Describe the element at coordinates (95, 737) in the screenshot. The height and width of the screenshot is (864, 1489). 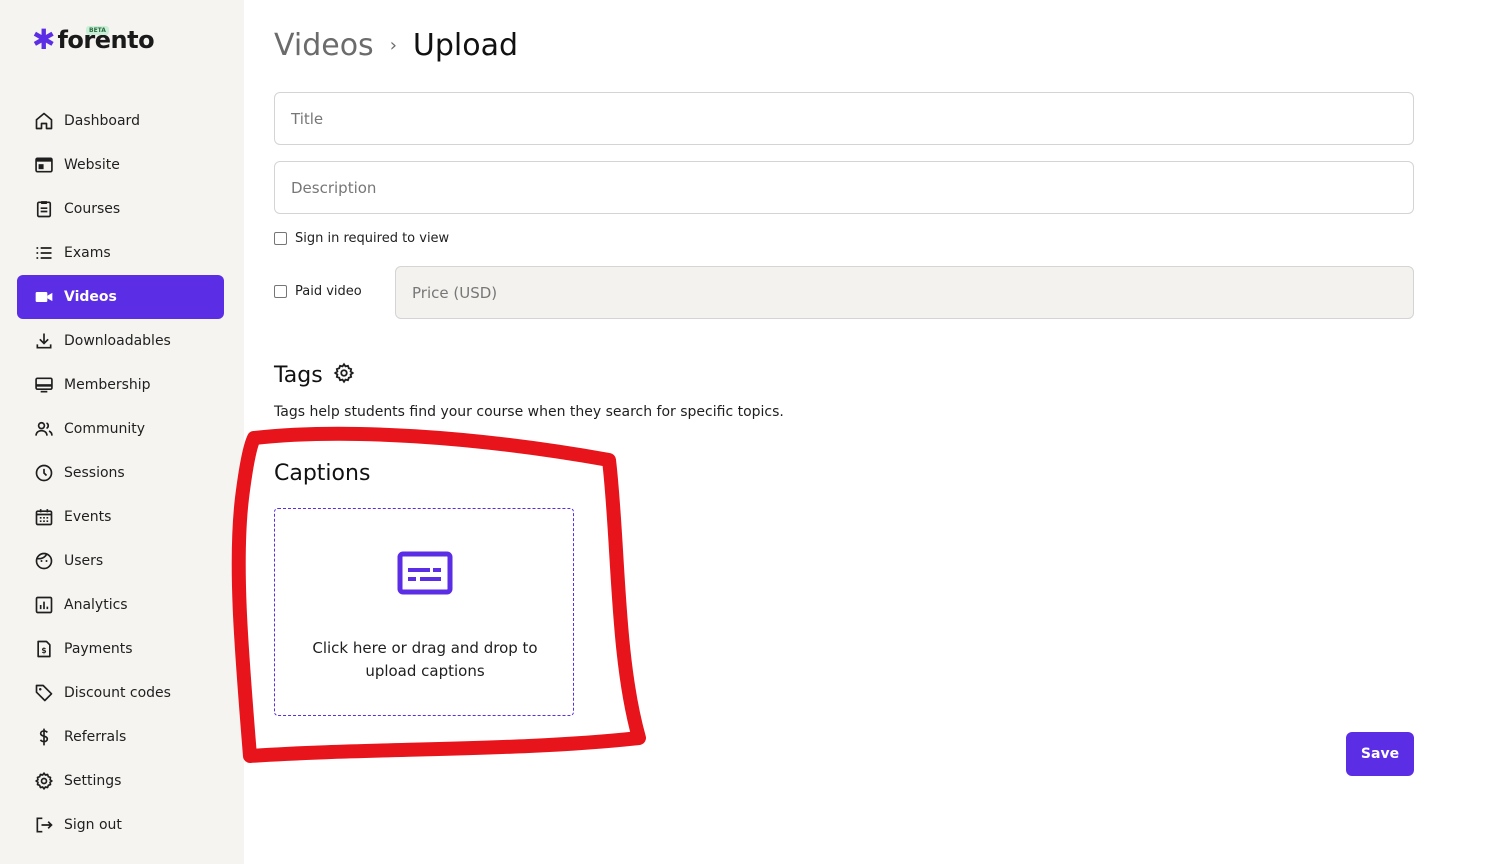
I see `sidebar-item-label: Referrals` at that location.